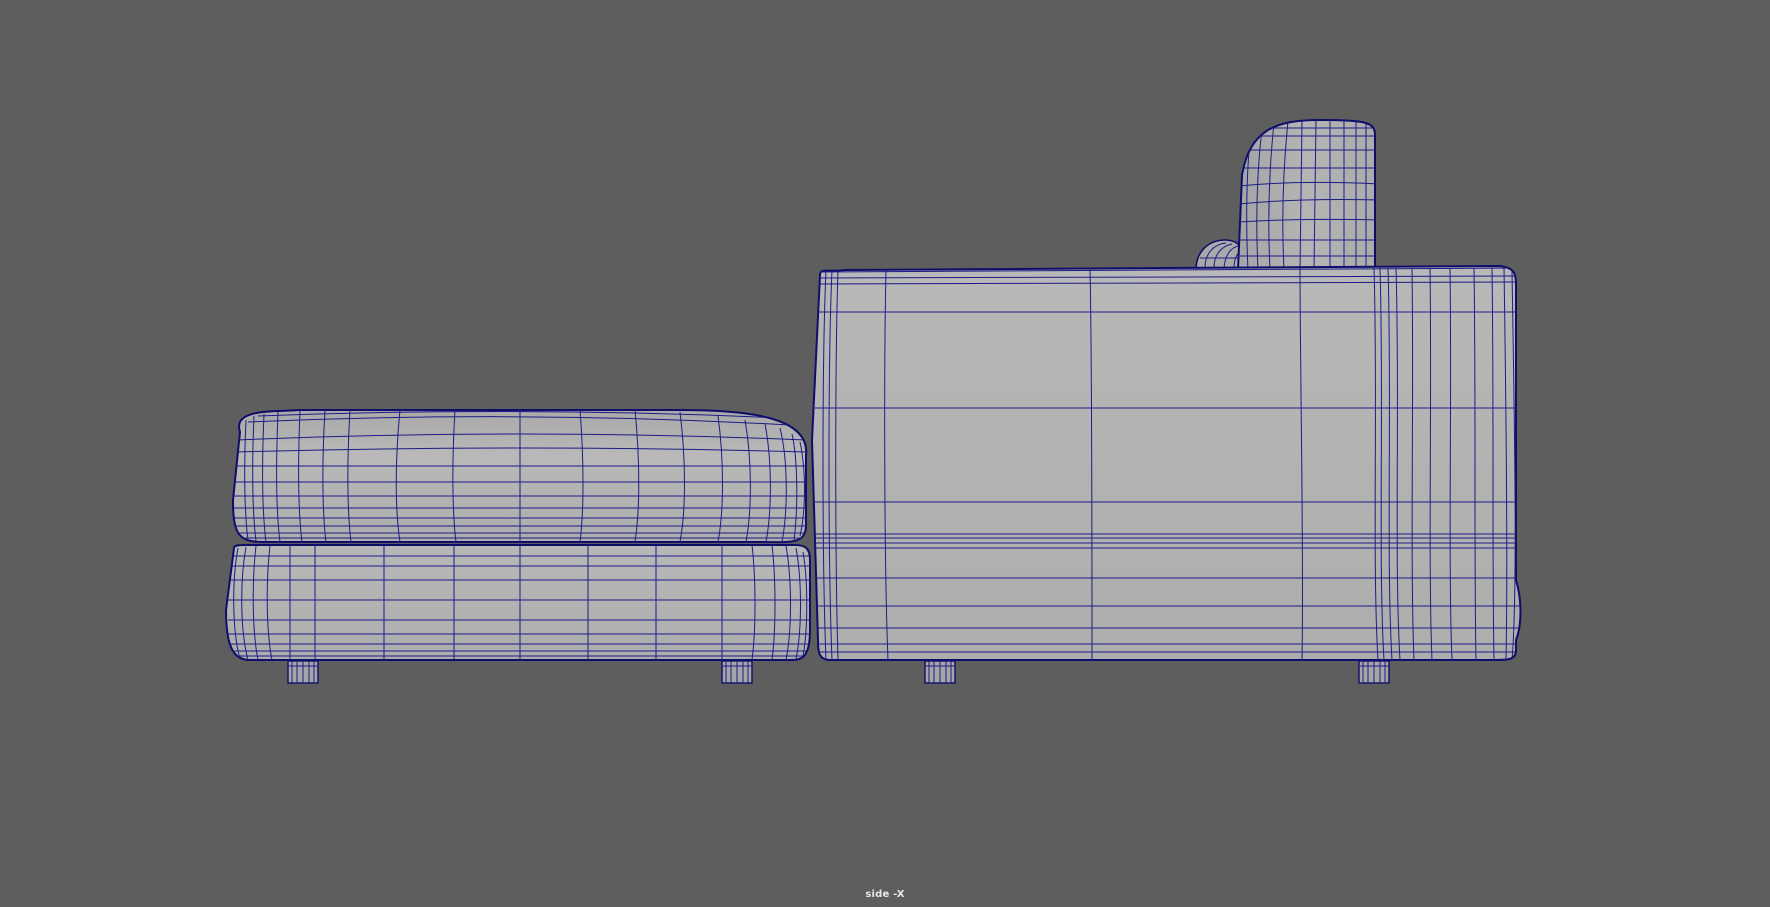 The height and width of the screenshot is (907, 1770). Describe the element at coordinates (885, 894) in the screenshot. I see `camera-name-label: side -X` at that location.